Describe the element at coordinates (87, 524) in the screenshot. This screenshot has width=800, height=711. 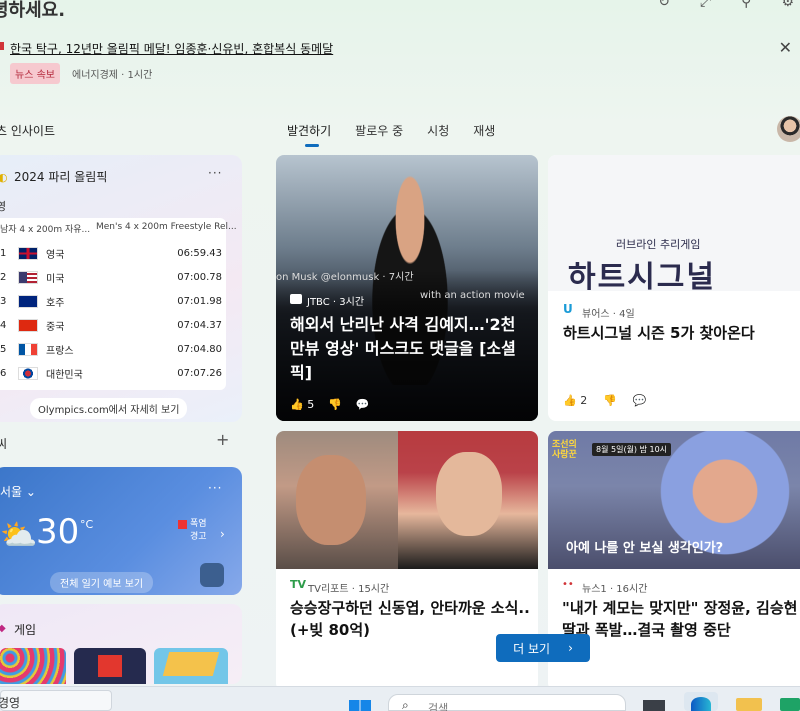
I see `weather-unit: °C` at that location.